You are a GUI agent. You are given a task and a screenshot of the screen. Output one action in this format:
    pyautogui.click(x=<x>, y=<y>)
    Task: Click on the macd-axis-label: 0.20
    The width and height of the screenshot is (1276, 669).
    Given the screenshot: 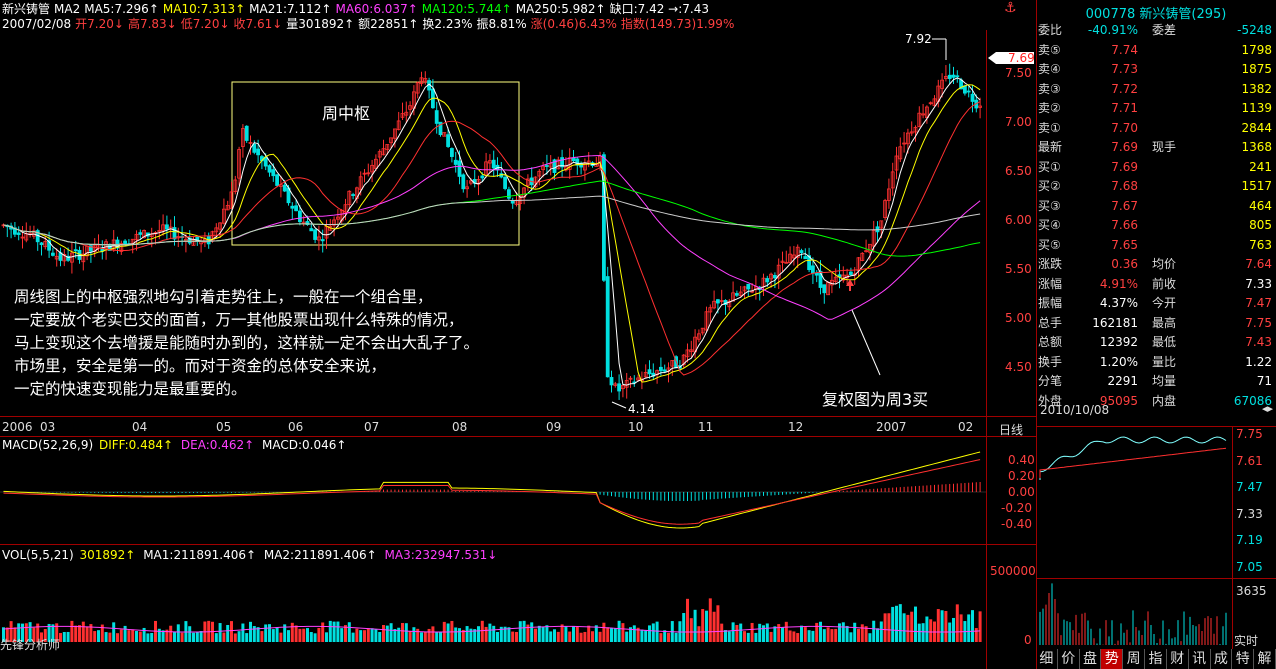 What is the action you would take?
    pyautogui.click(x=1021, y=476)
    